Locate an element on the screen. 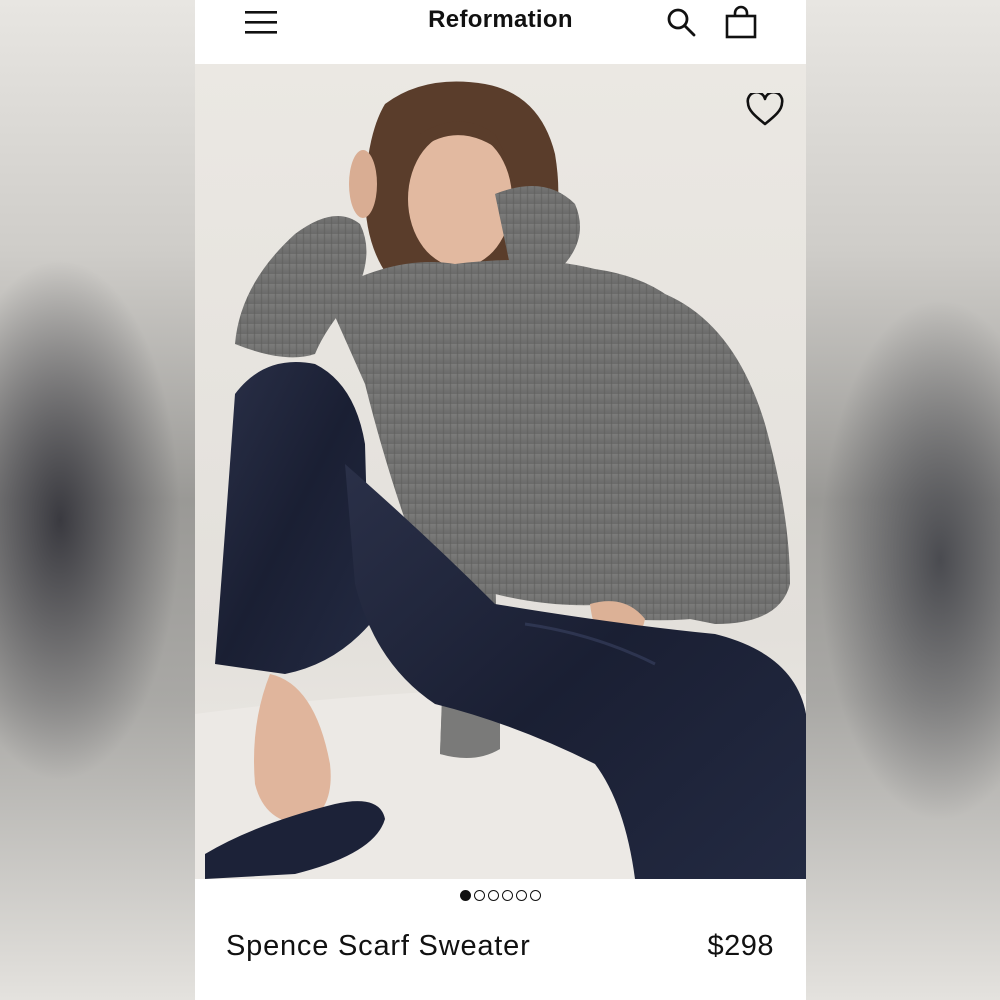  product-name: Spence Scarf Sweater is located at coordinates (378, 946).